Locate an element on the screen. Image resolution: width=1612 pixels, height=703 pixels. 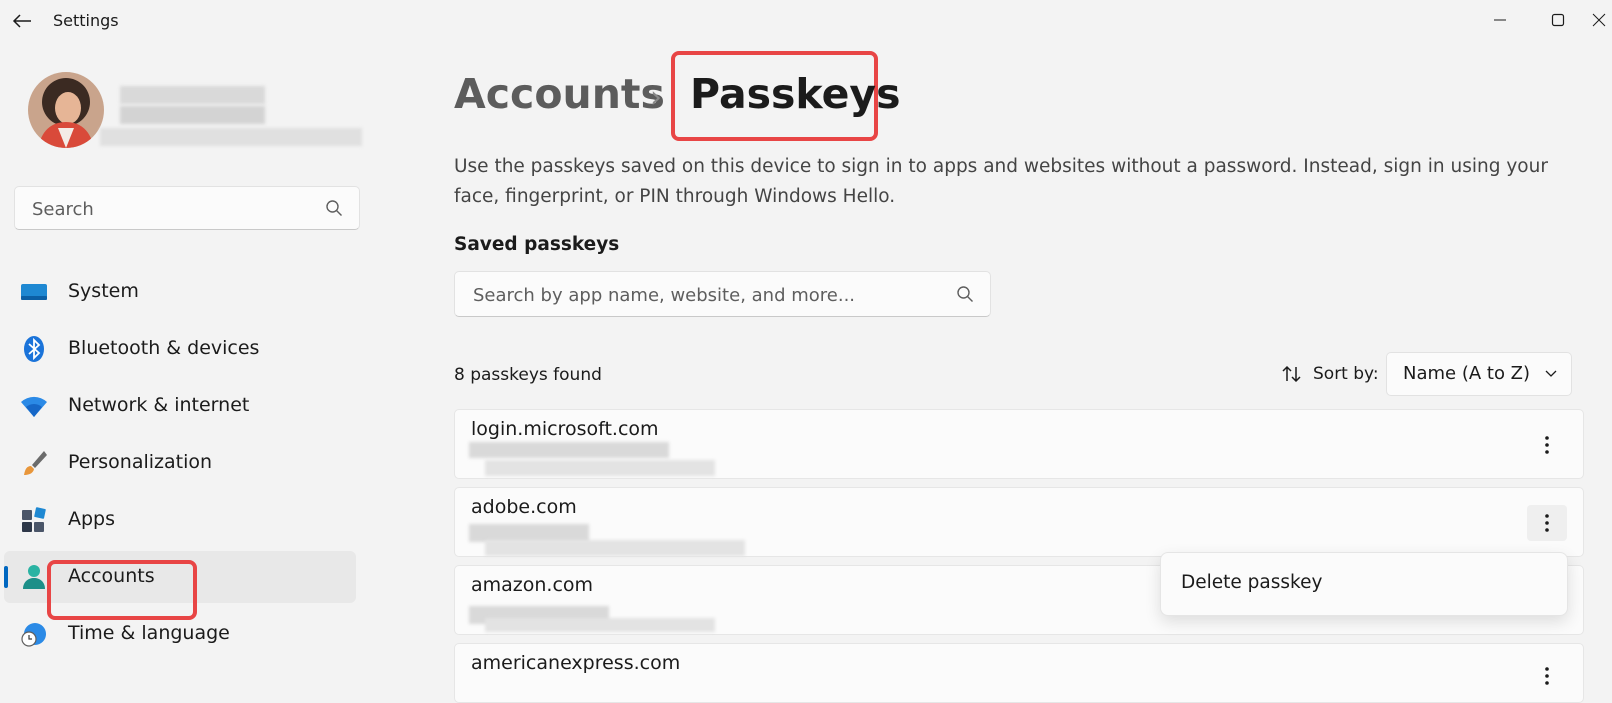
clock-globe-icon is located at coordinates (33, 635).